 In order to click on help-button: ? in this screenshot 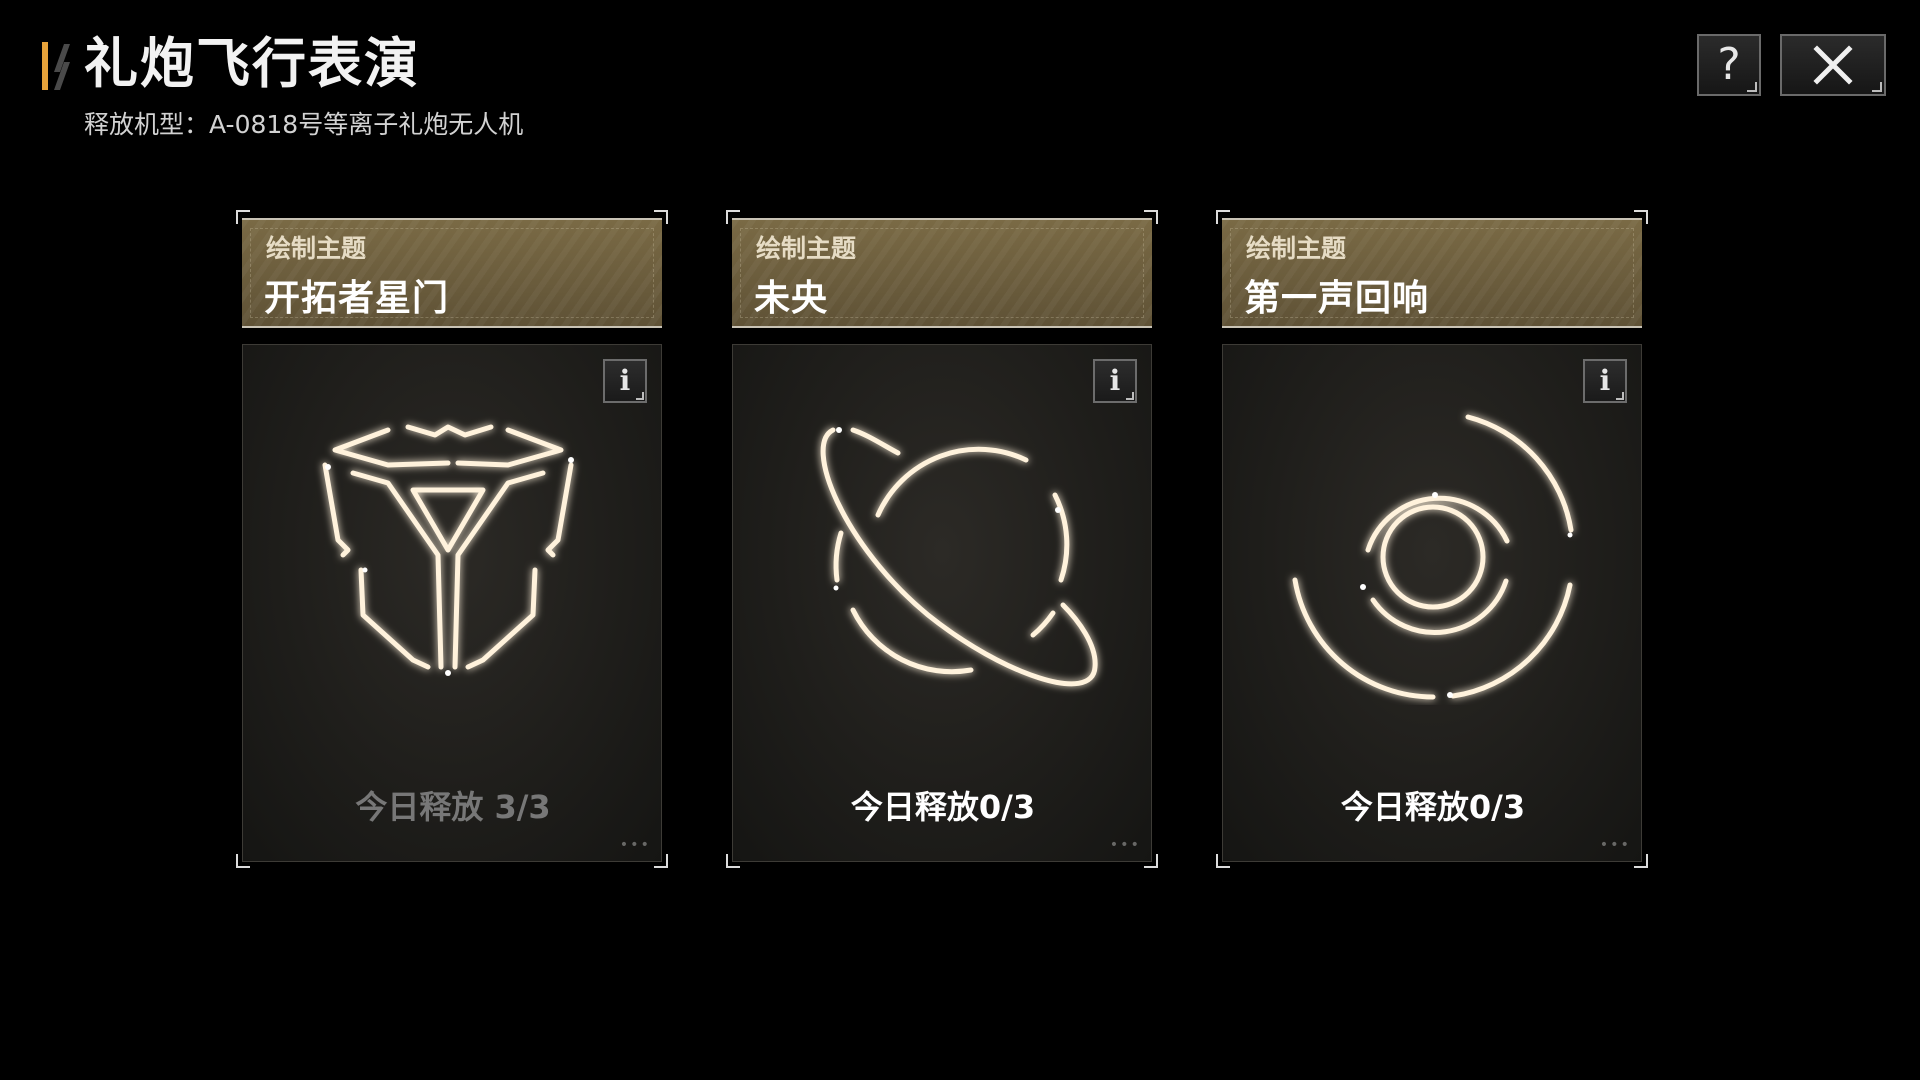, I will do `click(1729, 65)`.